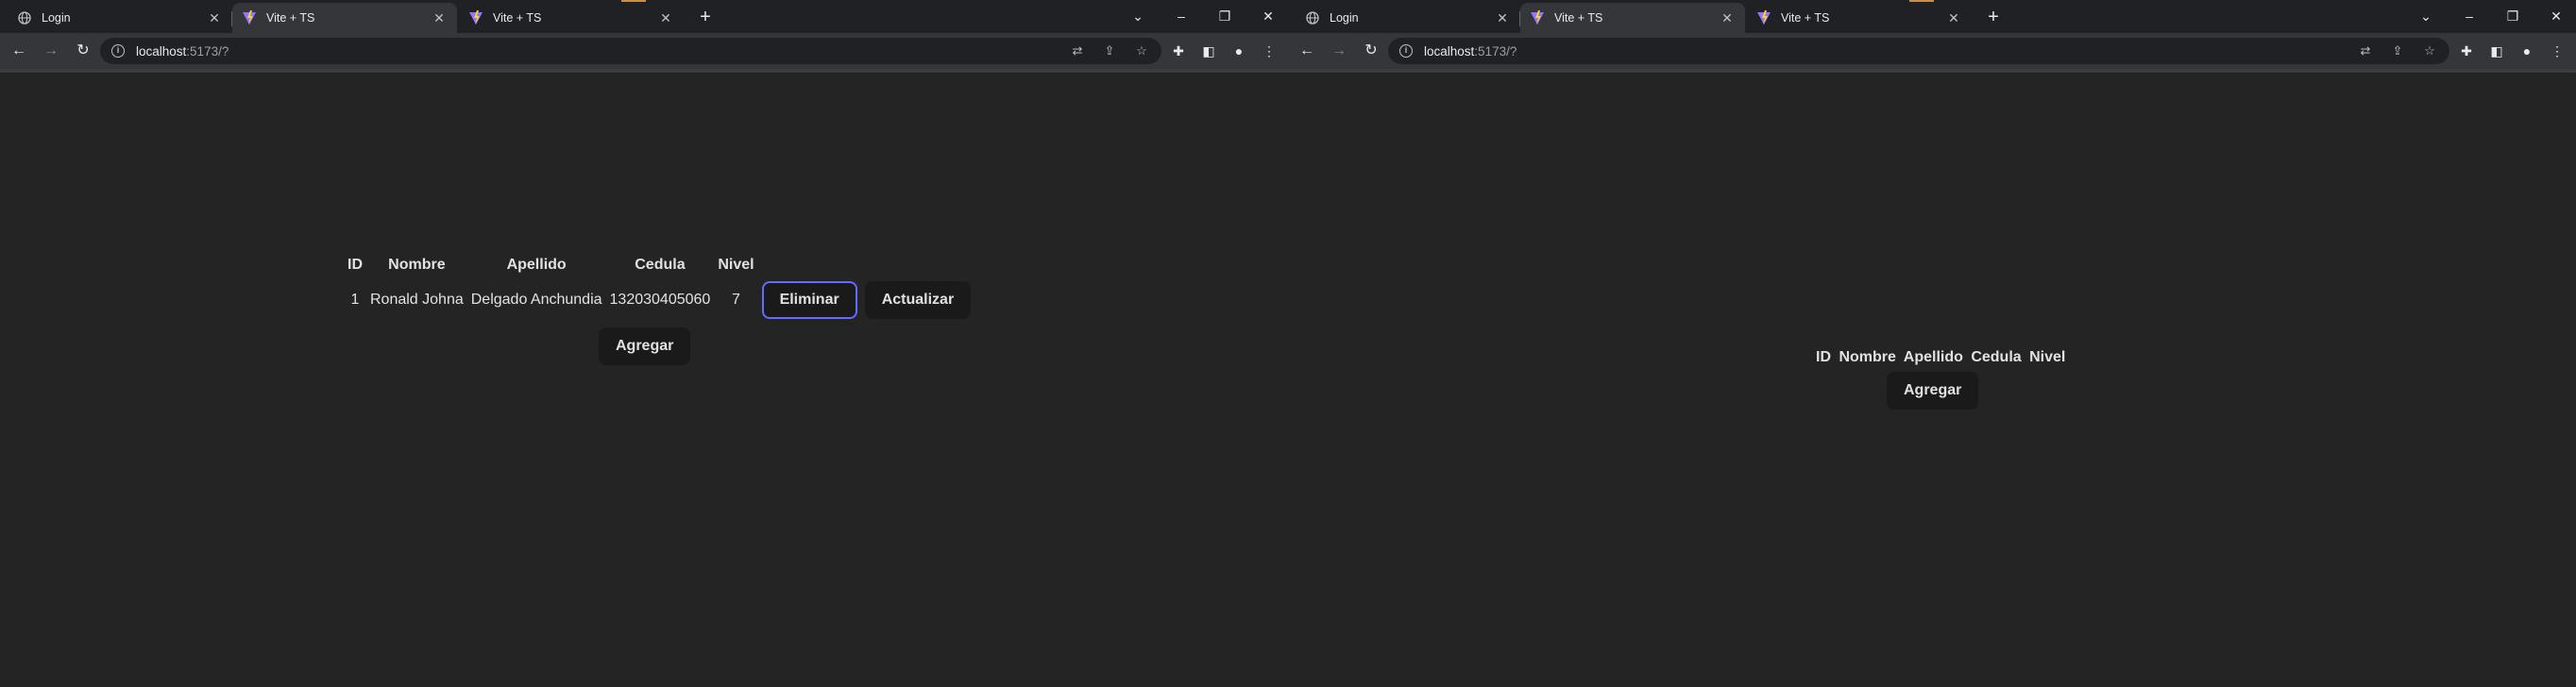 This screenshot has width=2576, height=687. Describe the element at coordinates (417, 300) in the screenshot. I see `cell-nombre: Ronald Johna` at that location.